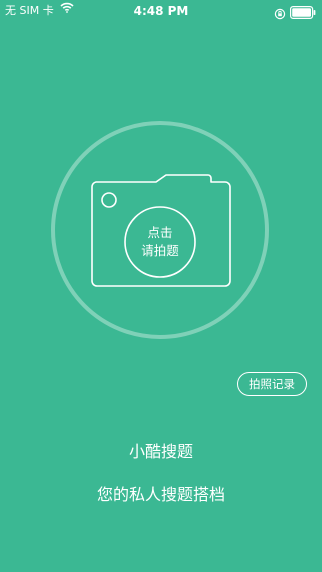  I want to click on photo-history-button: 拍照记录, so click(272, 384).